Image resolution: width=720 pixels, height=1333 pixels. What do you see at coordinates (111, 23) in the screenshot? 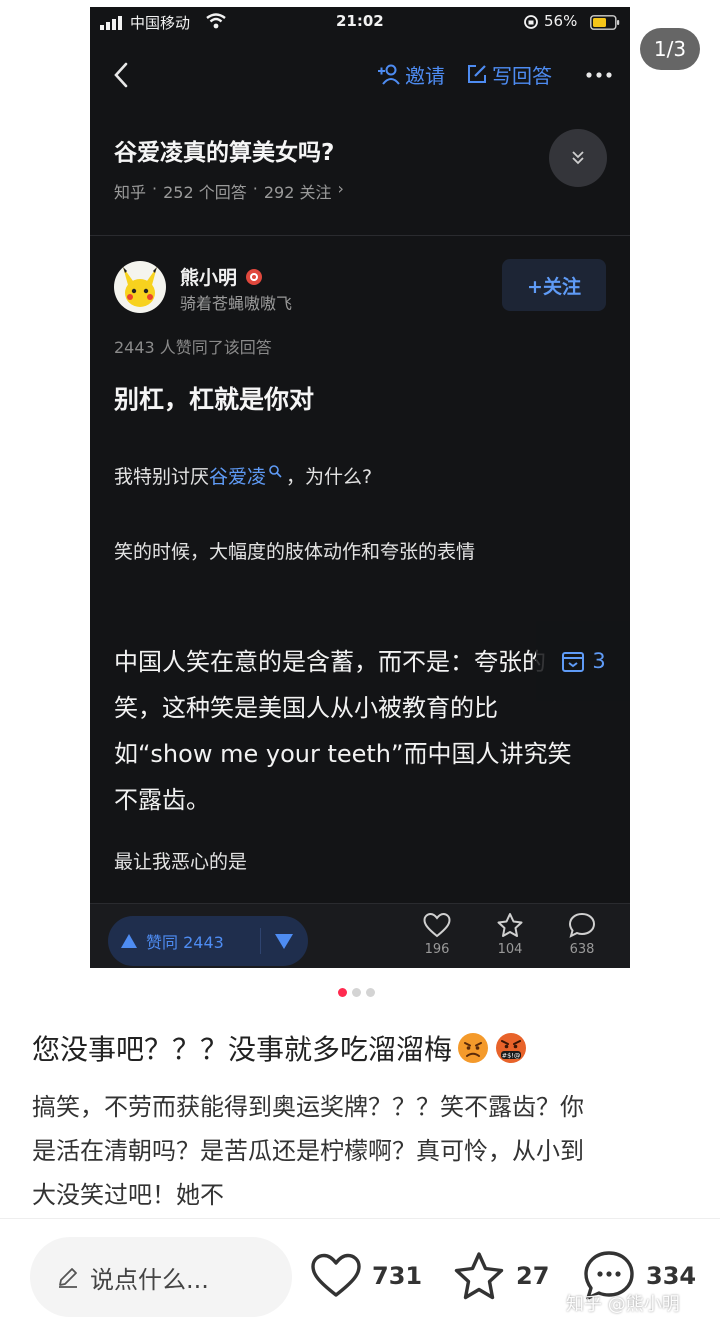
I see `signal-icon` at bounding box center [111, 23].